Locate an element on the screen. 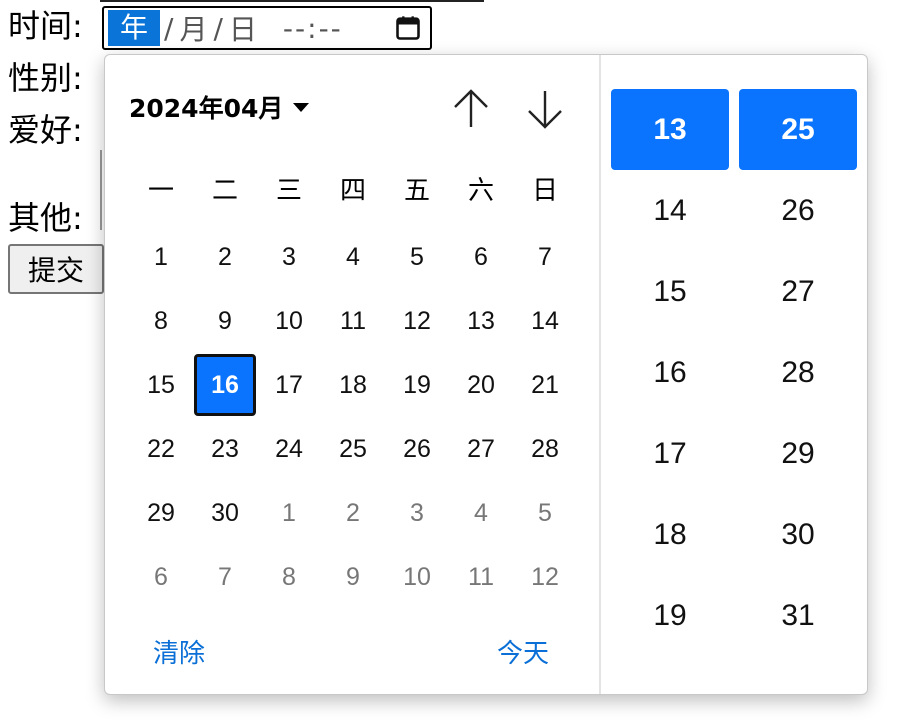 This screenshot has height=727, width=909. hour-option: 18 is located at coordinates (670, 534).